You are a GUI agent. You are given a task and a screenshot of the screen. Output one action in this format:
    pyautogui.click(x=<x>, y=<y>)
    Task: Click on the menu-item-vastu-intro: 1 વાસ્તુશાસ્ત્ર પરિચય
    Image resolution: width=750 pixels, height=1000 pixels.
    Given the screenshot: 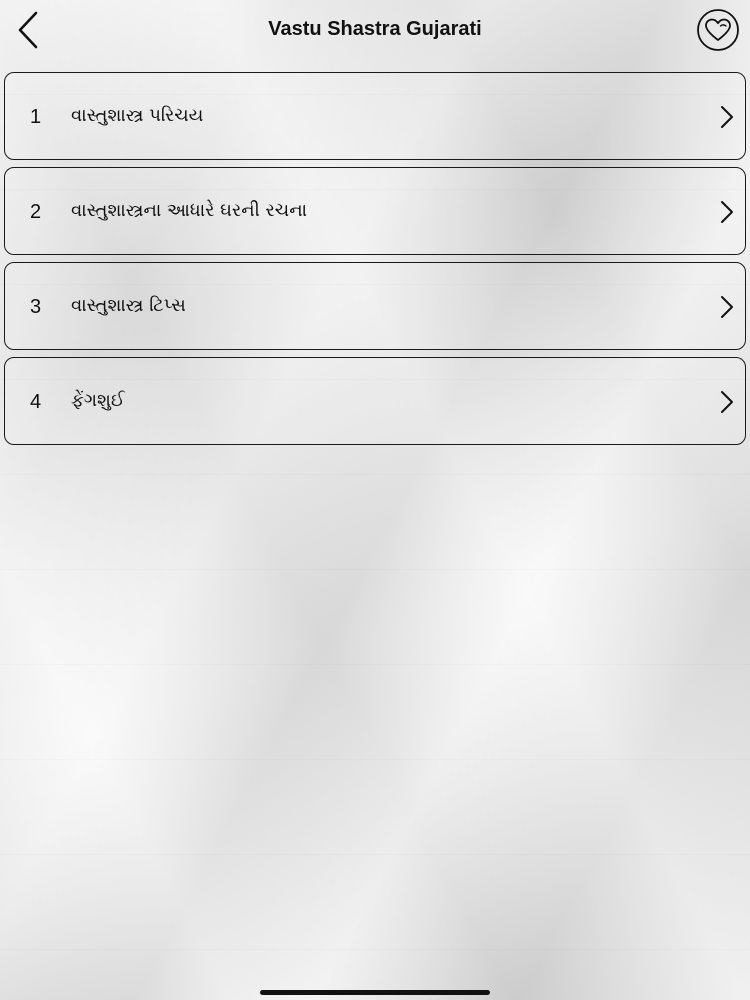 What is the action you would take?
    pyautogui.click(x=375, y=116)
    